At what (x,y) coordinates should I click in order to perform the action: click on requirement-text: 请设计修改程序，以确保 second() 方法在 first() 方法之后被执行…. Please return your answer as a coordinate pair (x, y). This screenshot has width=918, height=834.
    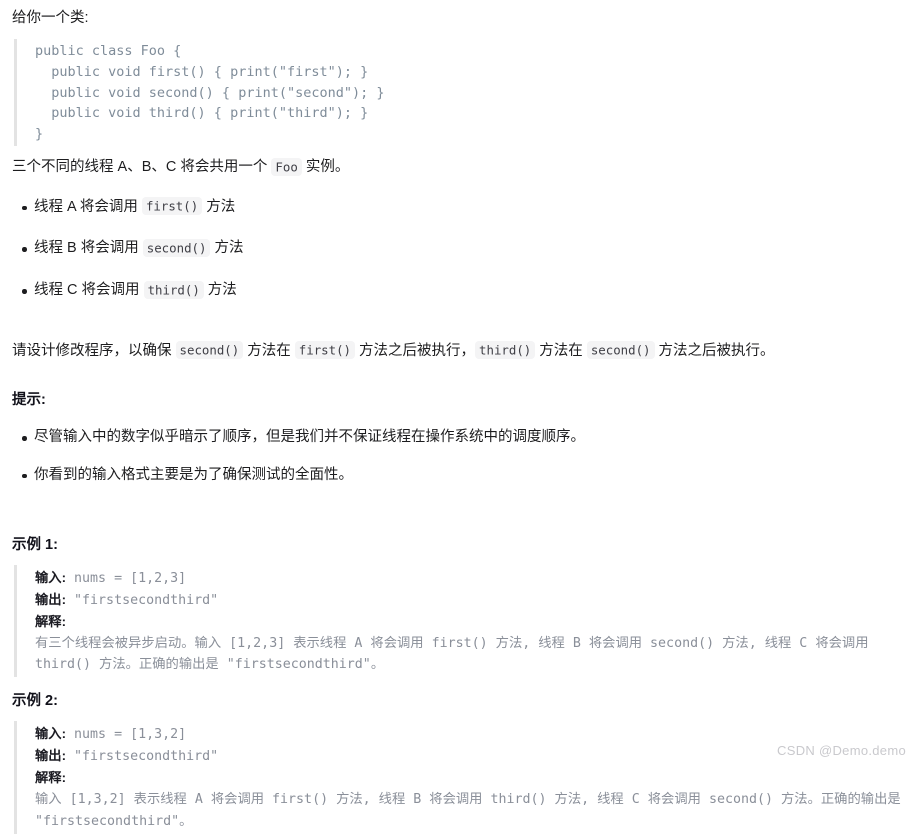
    Looking at the image, I should click on (460, 351).